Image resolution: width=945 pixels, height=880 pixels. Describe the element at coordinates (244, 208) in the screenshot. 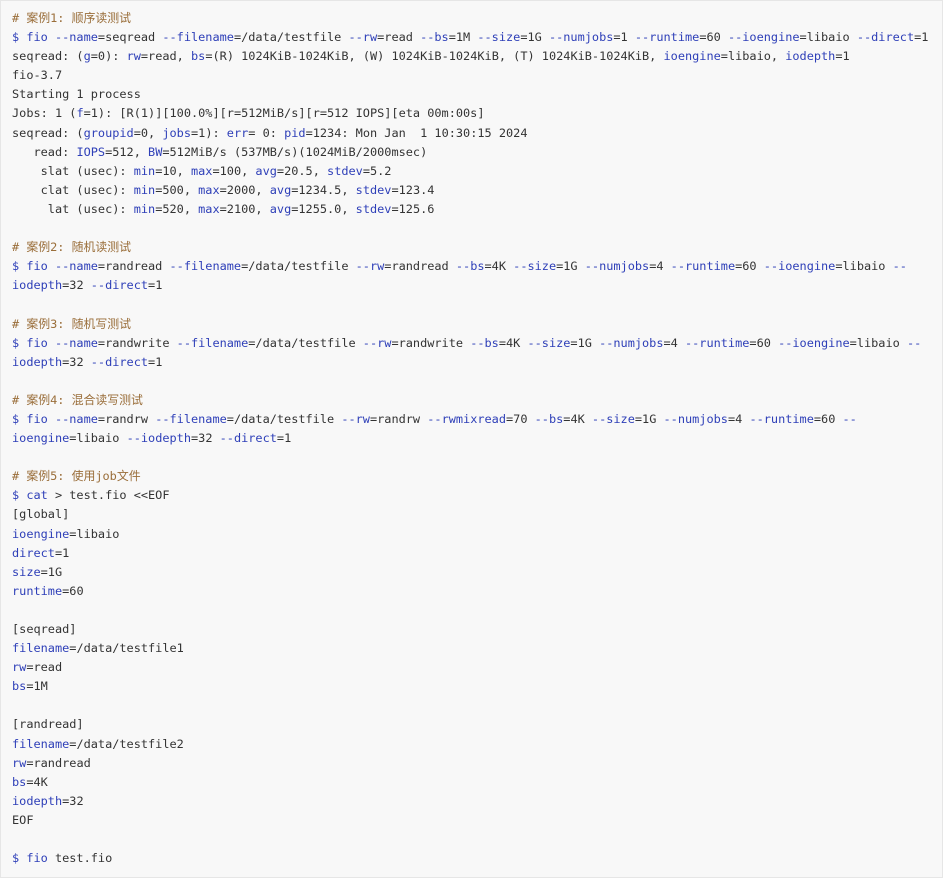

I see `code-text: =2100,` at that location.